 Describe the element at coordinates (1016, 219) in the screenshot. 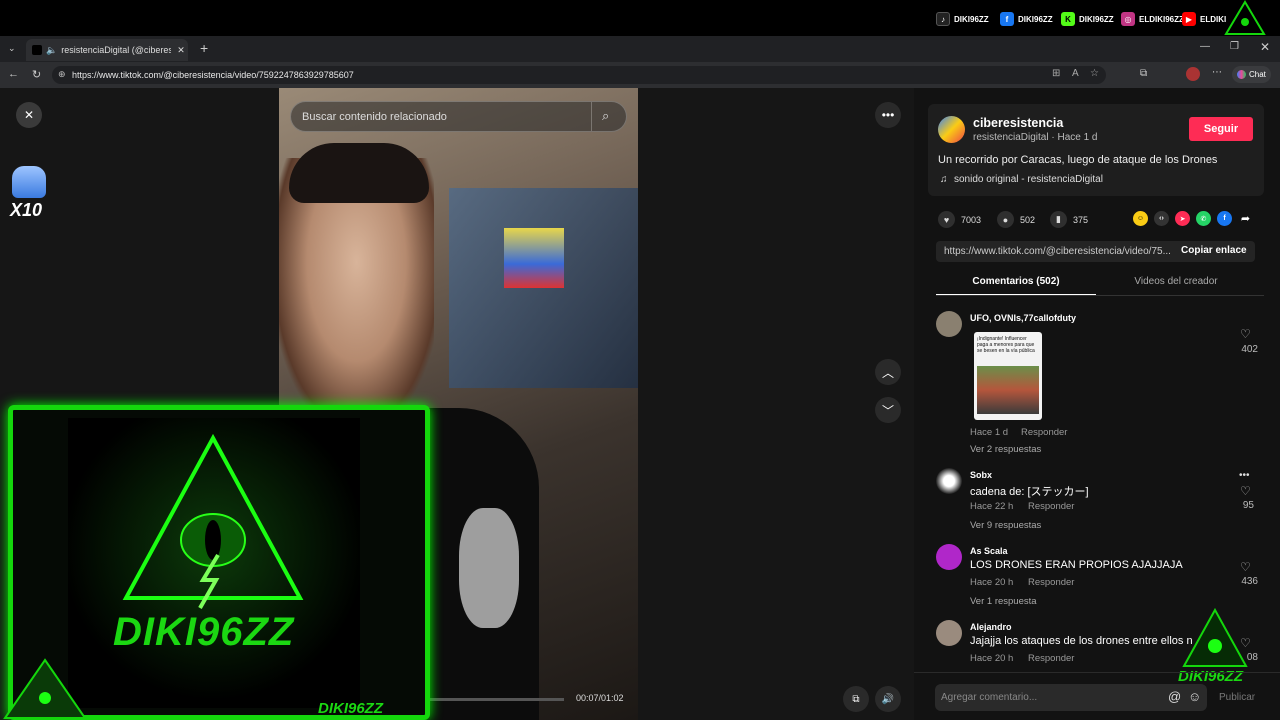

I see `comment-stat: ● 502` at that location.